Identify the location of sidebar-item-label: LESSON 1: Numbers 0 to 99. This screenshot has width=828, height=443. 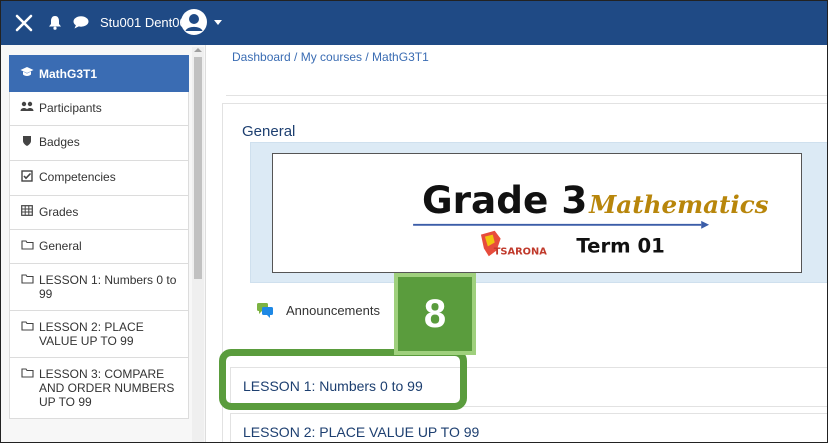
(108, 287).